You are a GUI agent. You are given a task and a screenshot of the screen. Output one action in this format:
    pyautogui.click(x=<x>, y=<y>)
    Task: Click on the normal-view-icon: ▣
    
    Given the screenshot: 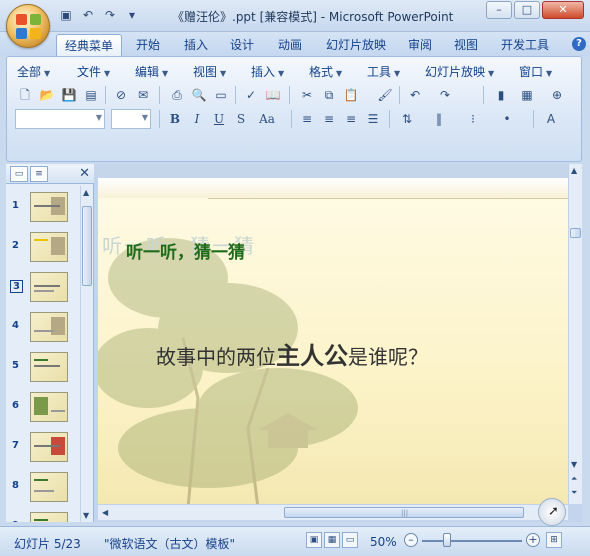 What is the action you would take?
    pyautogui.click(x=314, y=540)
    